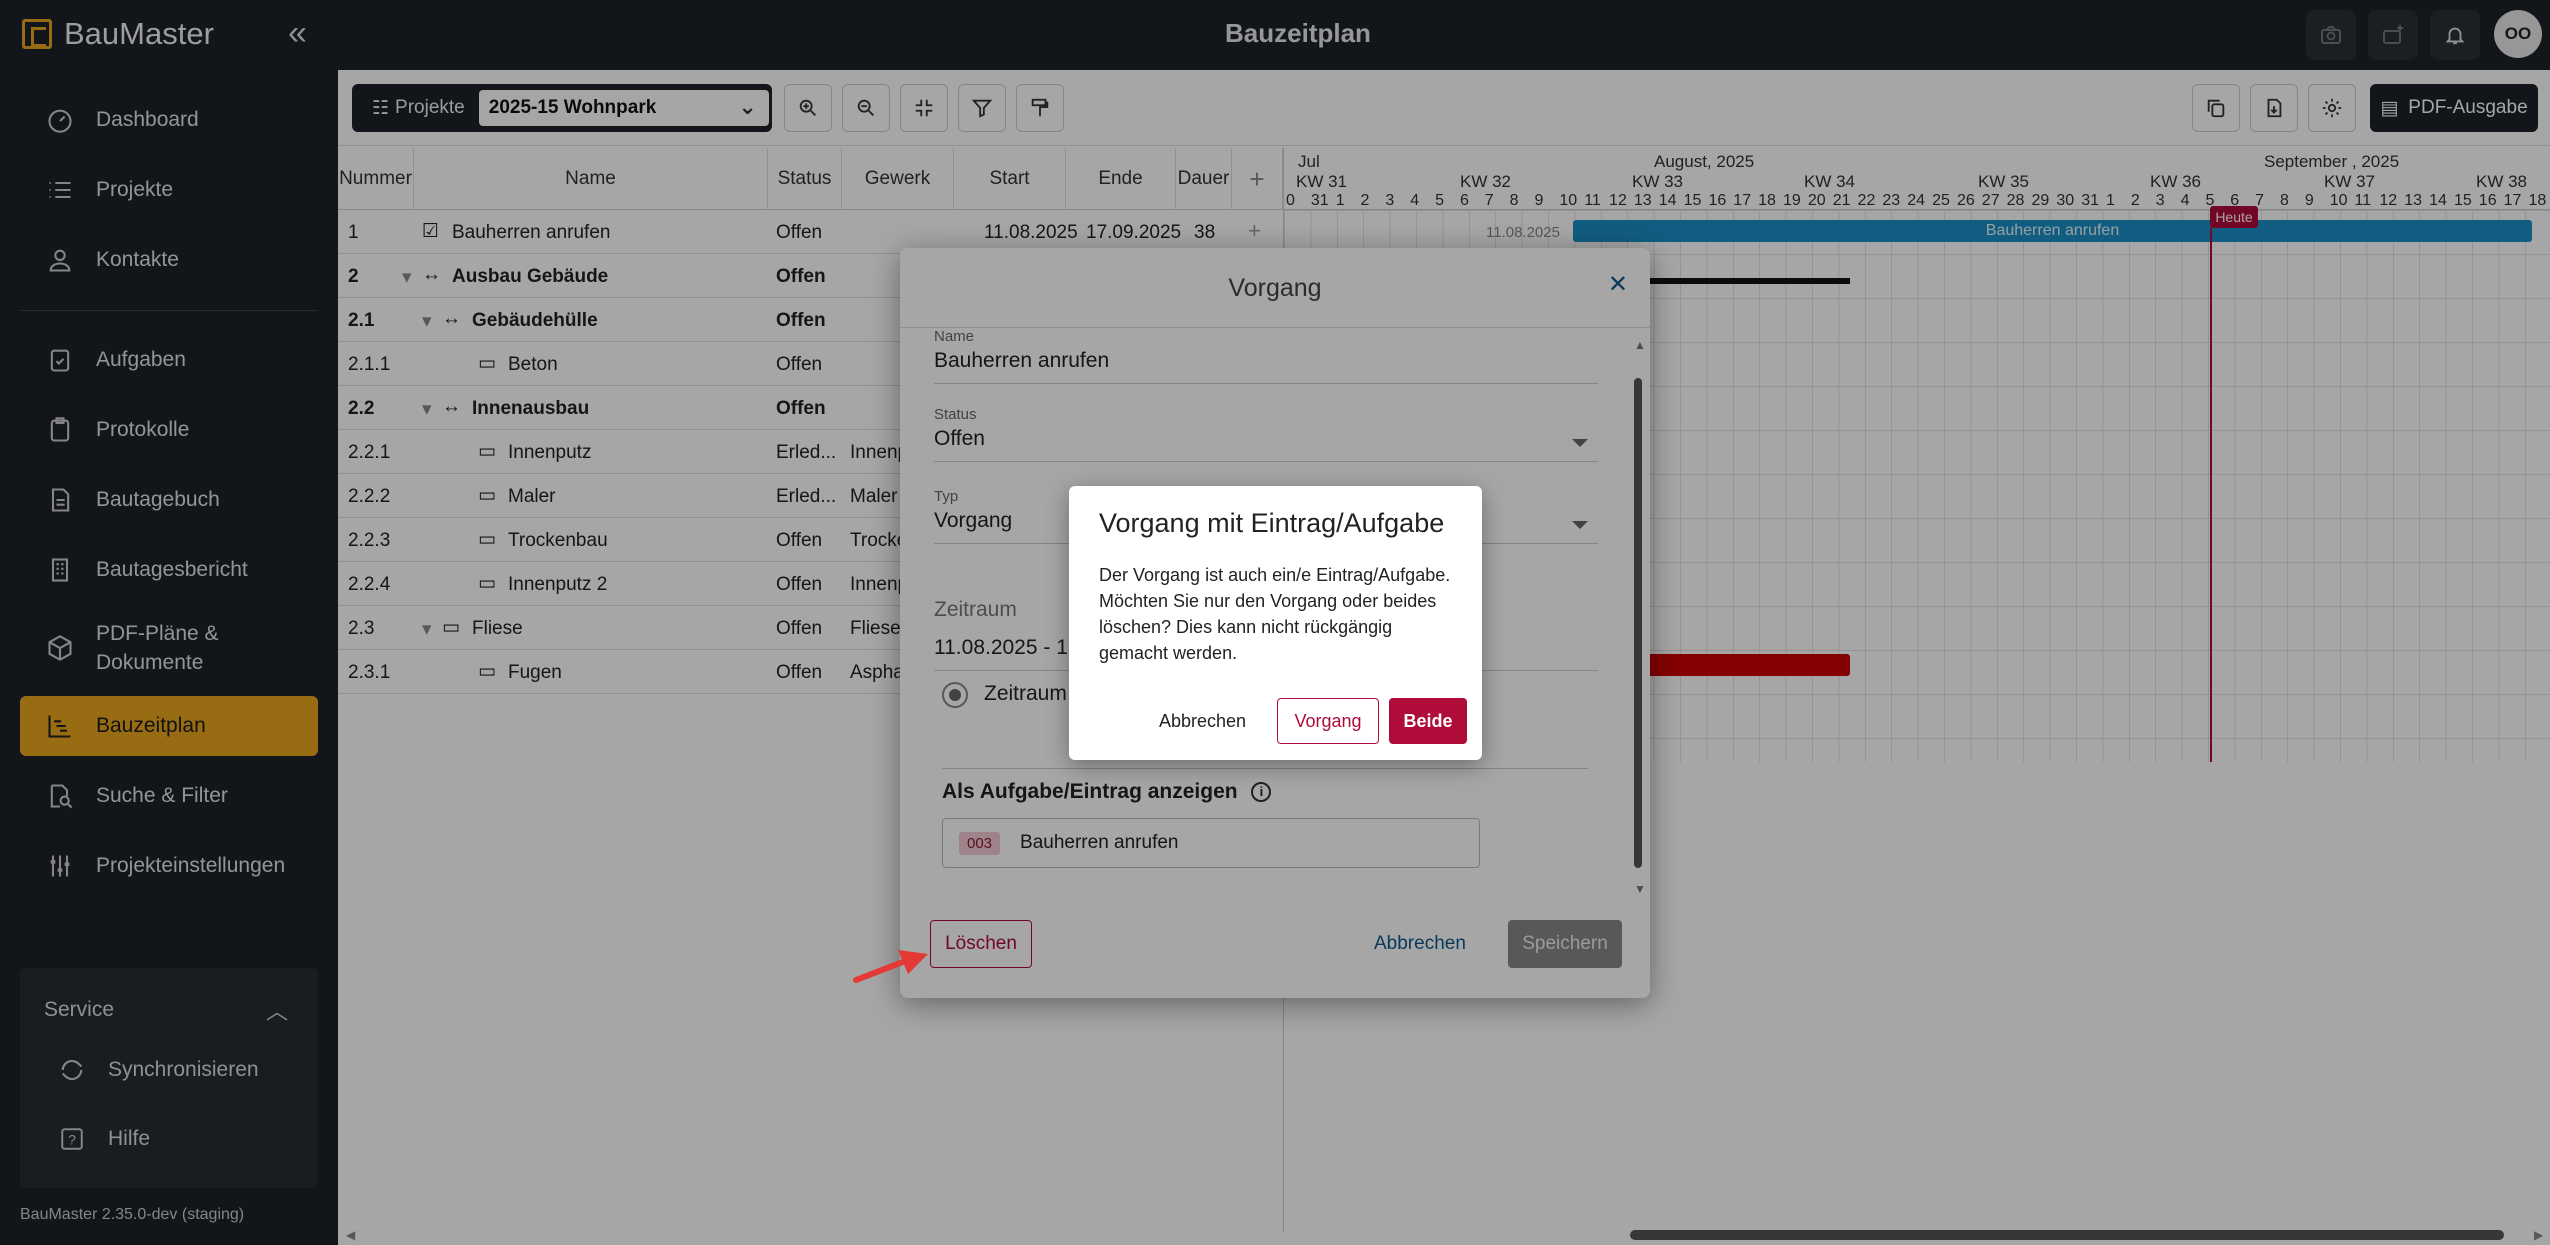 The height and width of the screenshot is (1245, 2550). I want to click on delete-both-button: Beide, so click(1428, 721).